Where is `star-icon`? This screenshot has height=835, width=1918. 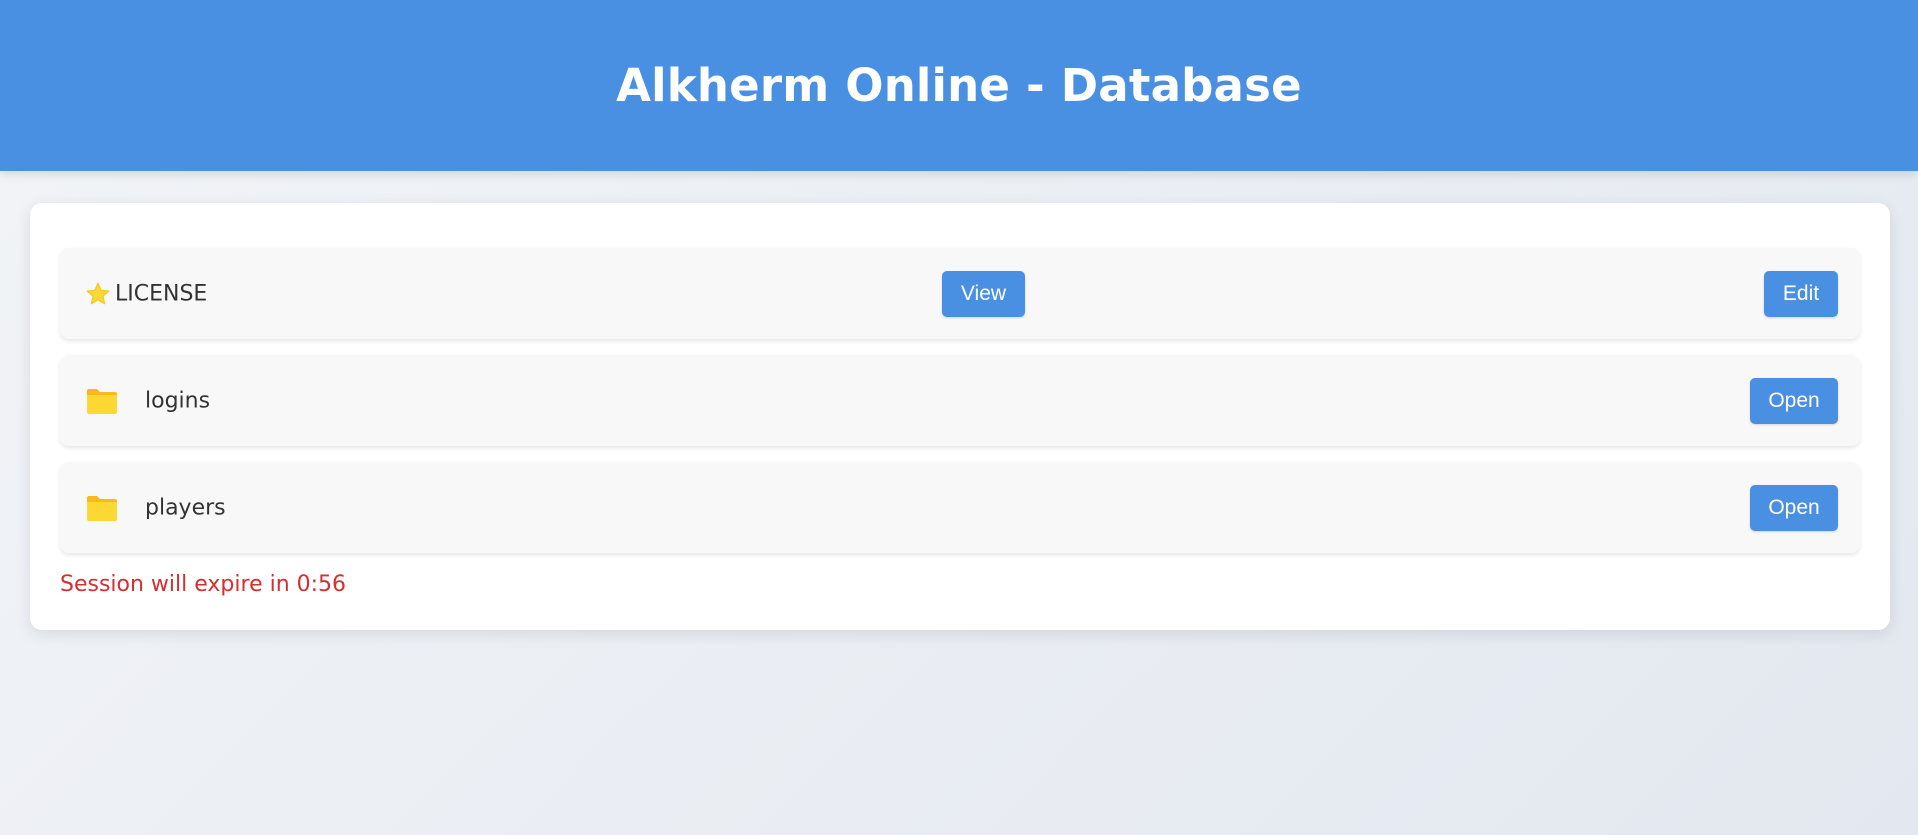 star-icon is located at coordinates (98, 293).